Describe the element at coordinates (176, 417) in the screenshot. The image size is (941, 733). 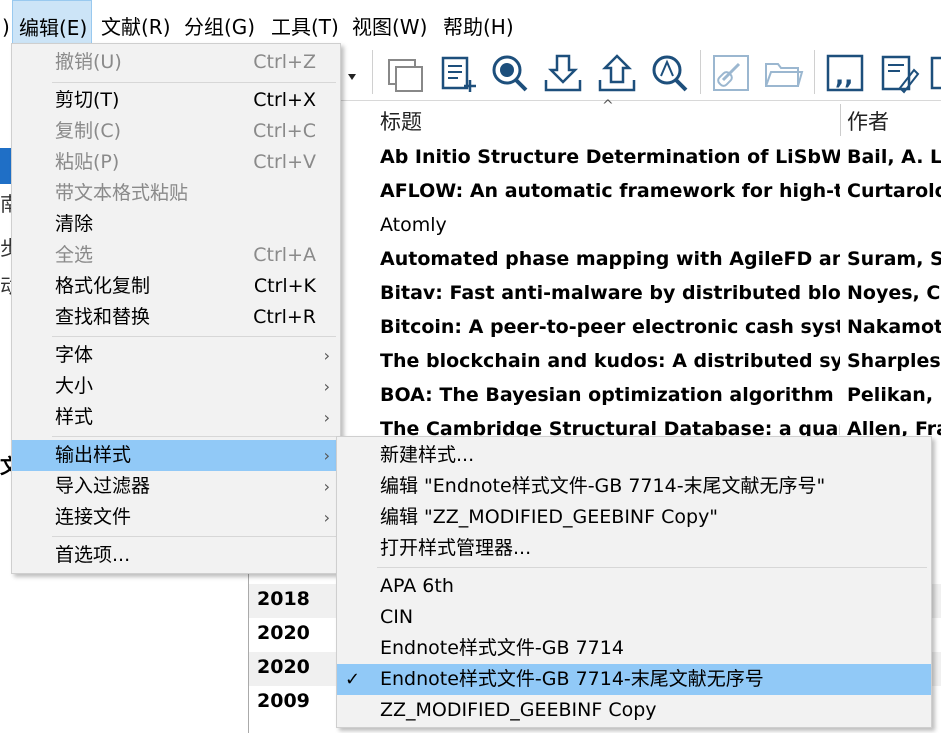
I see `menu-item-style: 样式 ›` at that location.